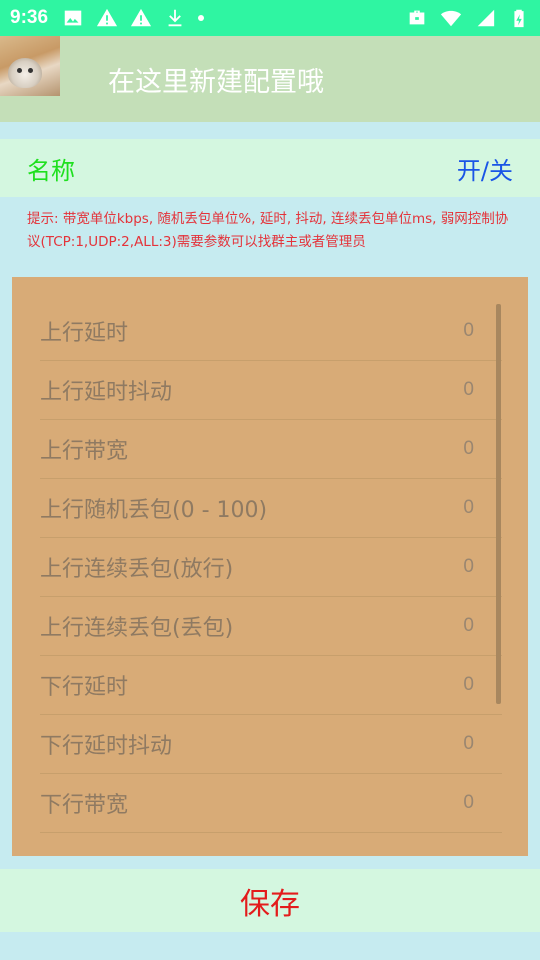 The image size is (540, 960). I want to click on avatar, so click(30, 66).